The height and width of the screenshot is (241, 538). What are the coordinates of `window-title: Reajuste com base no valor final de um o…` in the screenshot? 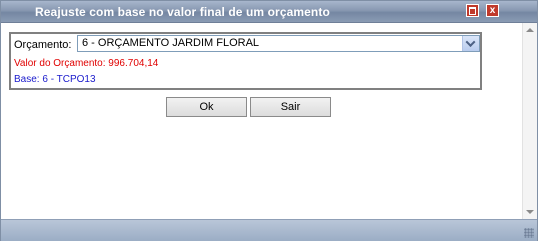 It's located at (182, 12).